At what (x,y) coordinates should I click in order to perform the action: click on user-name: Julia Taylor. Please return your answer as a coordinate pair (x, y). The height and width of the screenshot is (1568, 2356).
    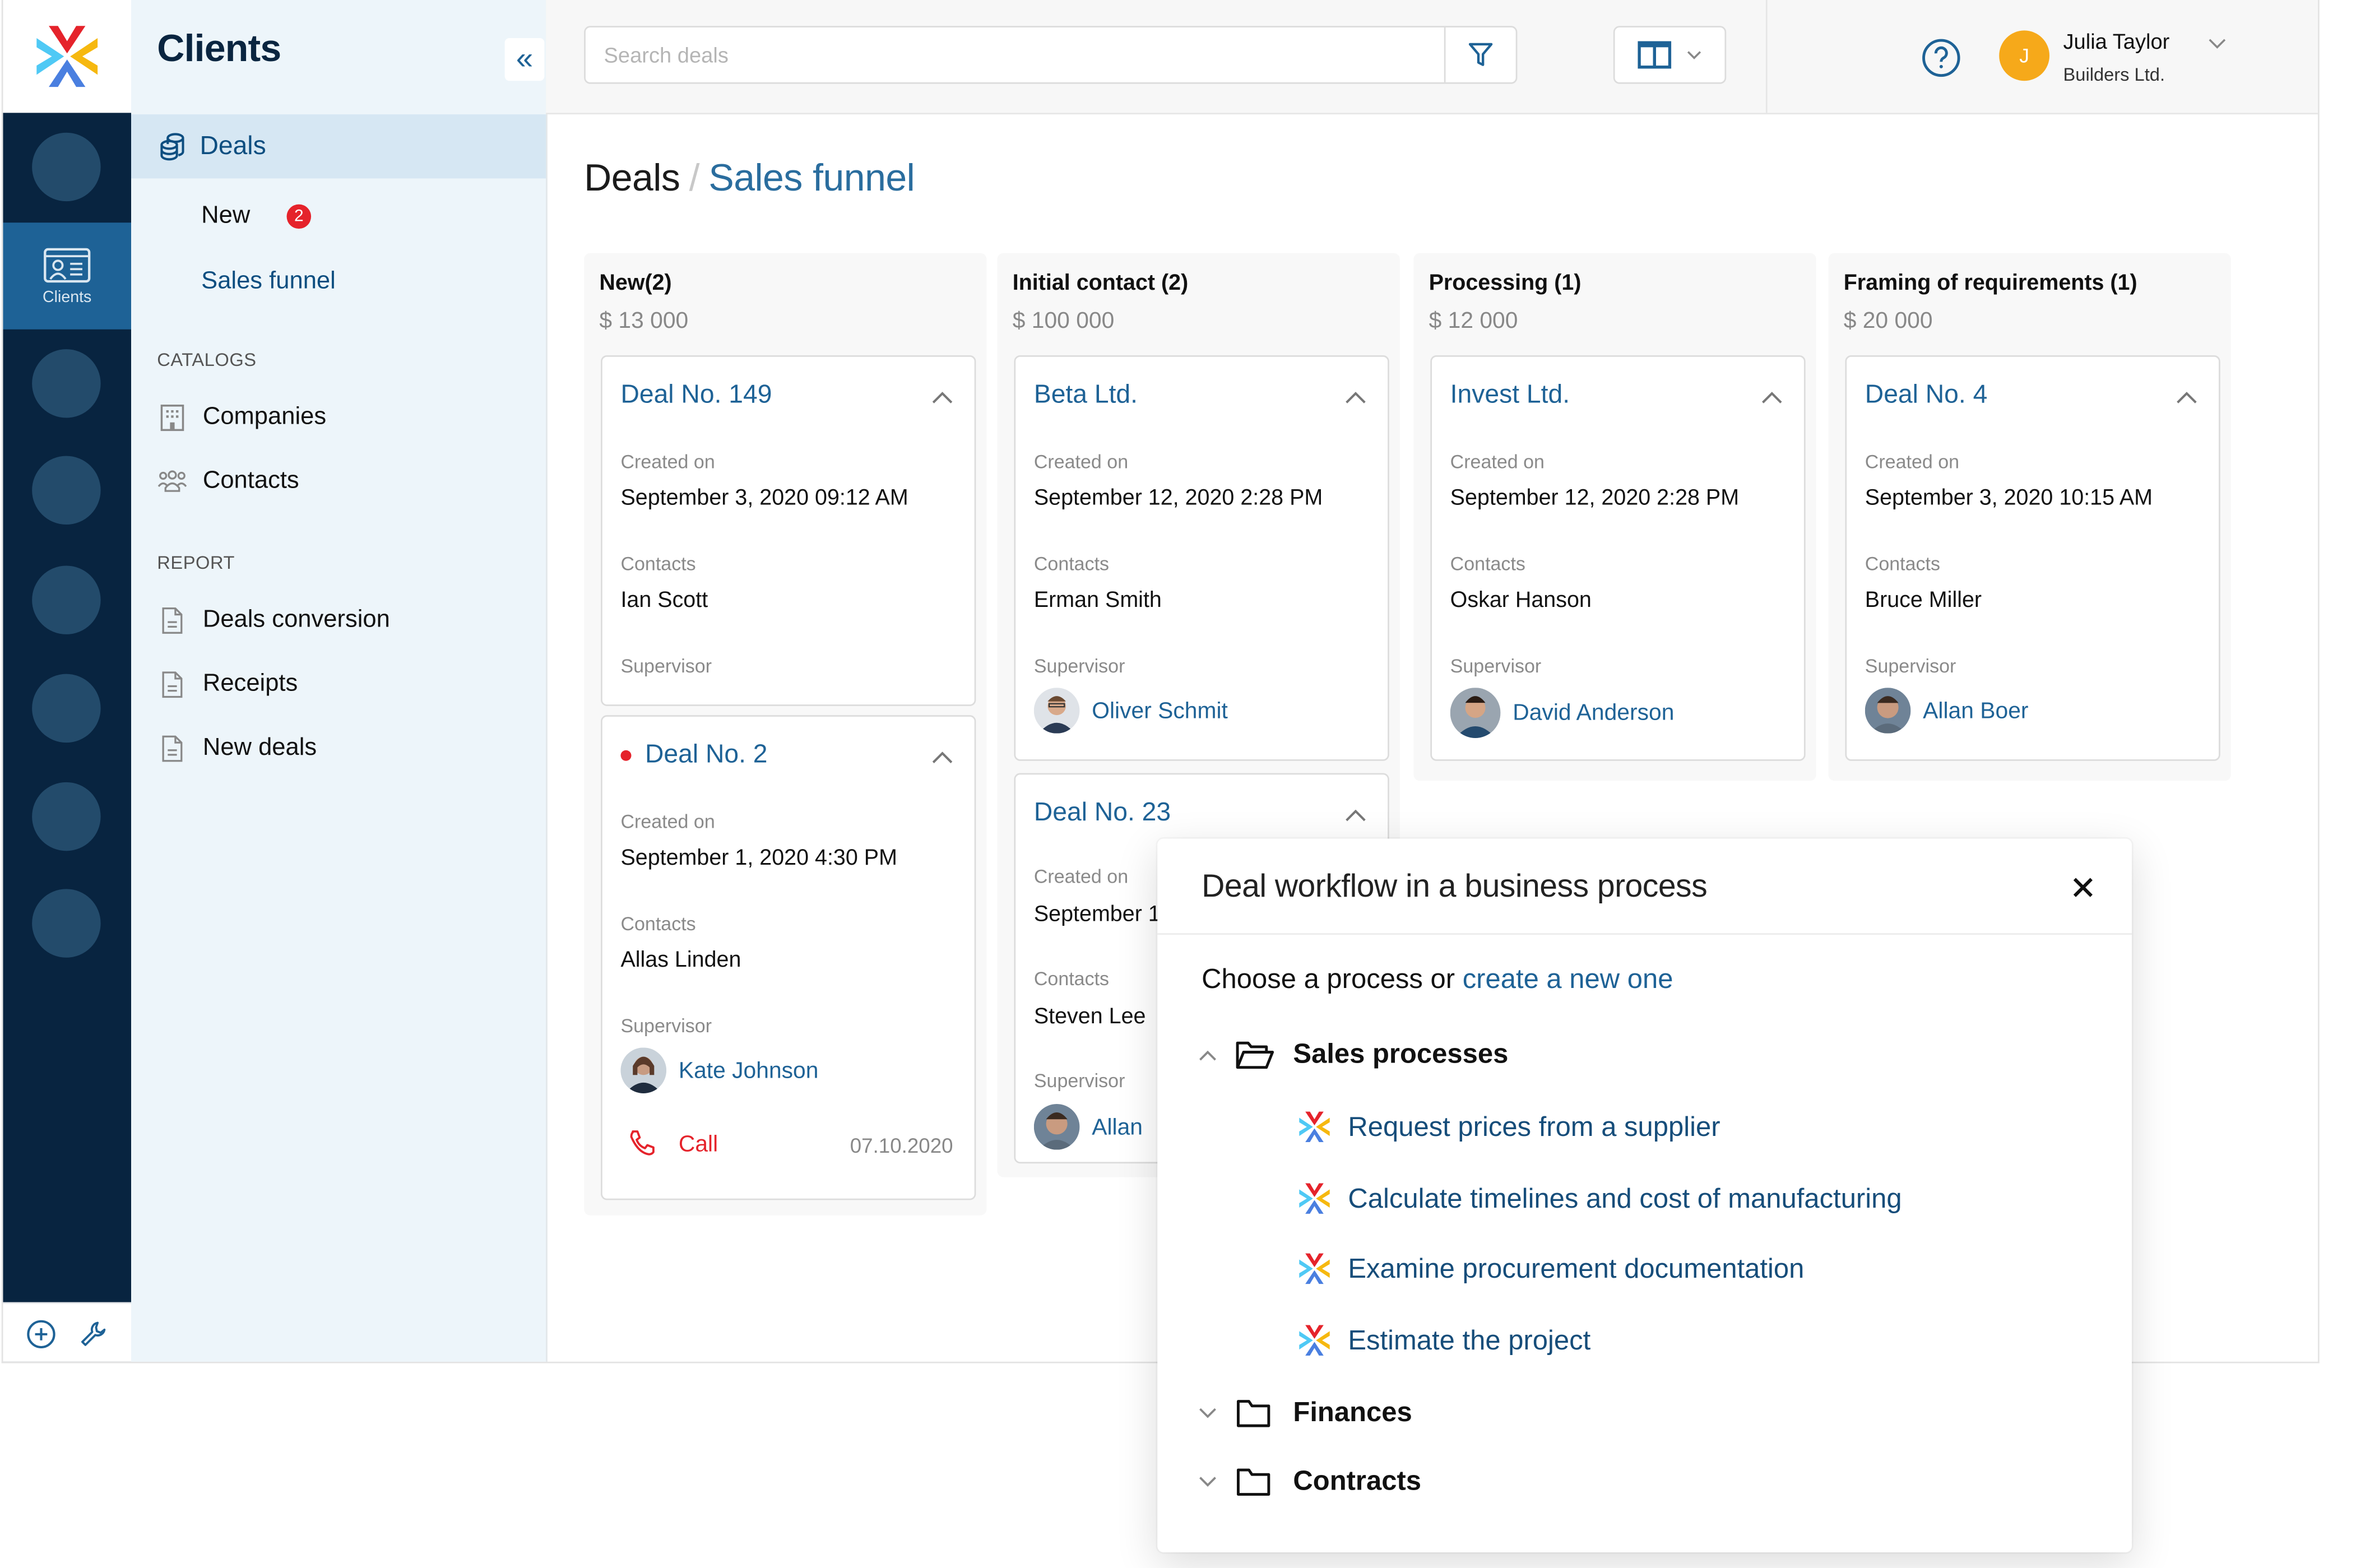
    Looking at the image, I should click on (2116, 41).